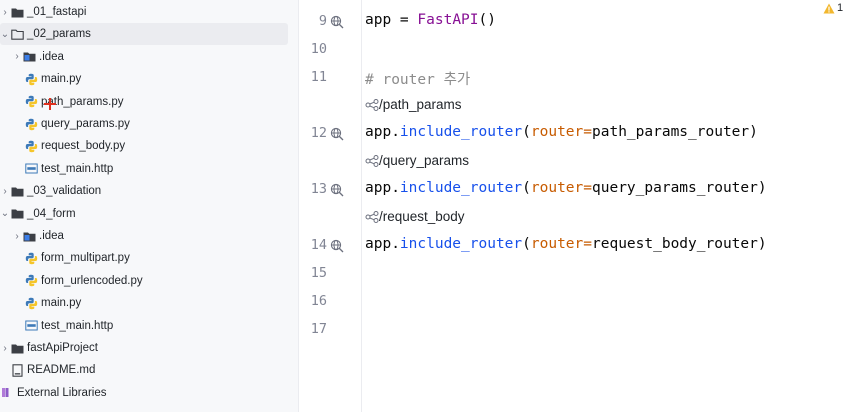  Describe the element at coordinates (833, 8) in the screenshot. I see `inspection-widget: 1` at that location.